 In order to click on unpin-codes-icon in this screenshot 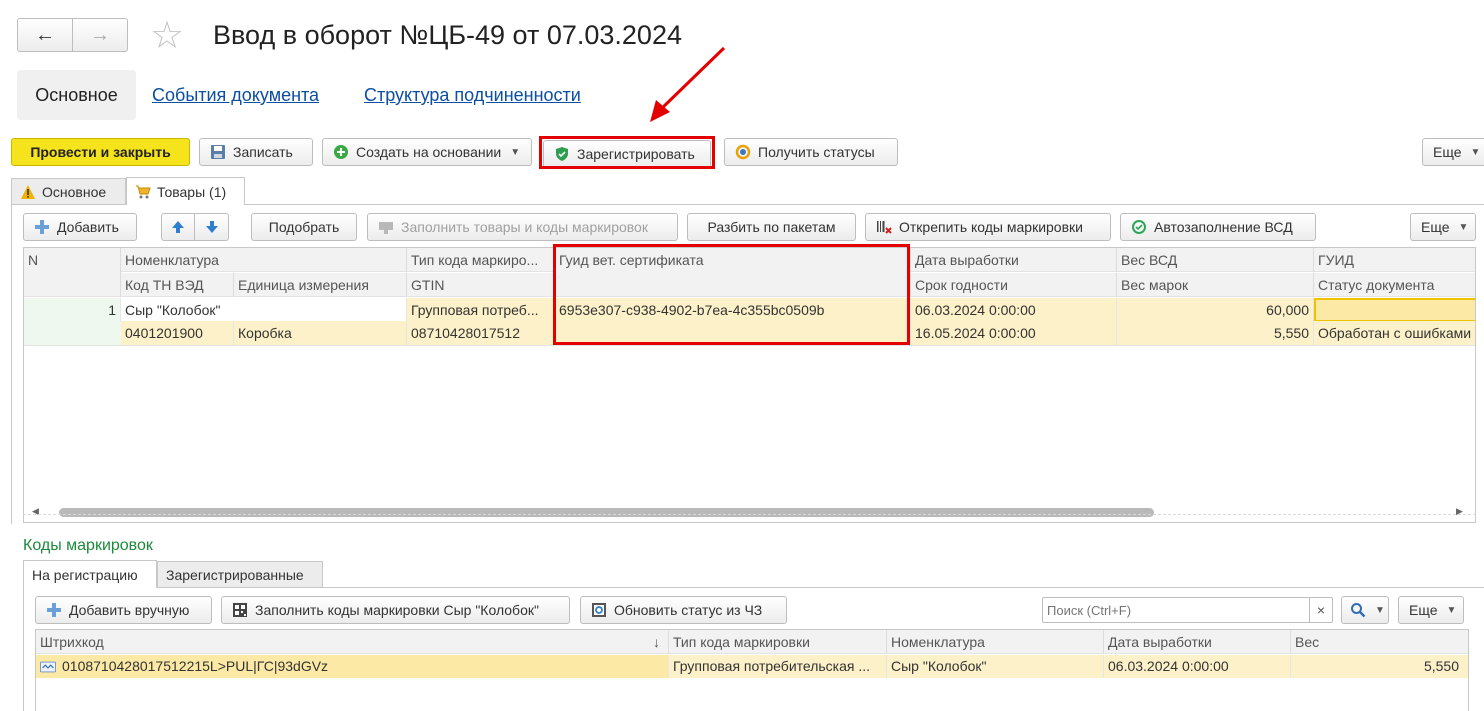, I will do `click(884, 227)`.